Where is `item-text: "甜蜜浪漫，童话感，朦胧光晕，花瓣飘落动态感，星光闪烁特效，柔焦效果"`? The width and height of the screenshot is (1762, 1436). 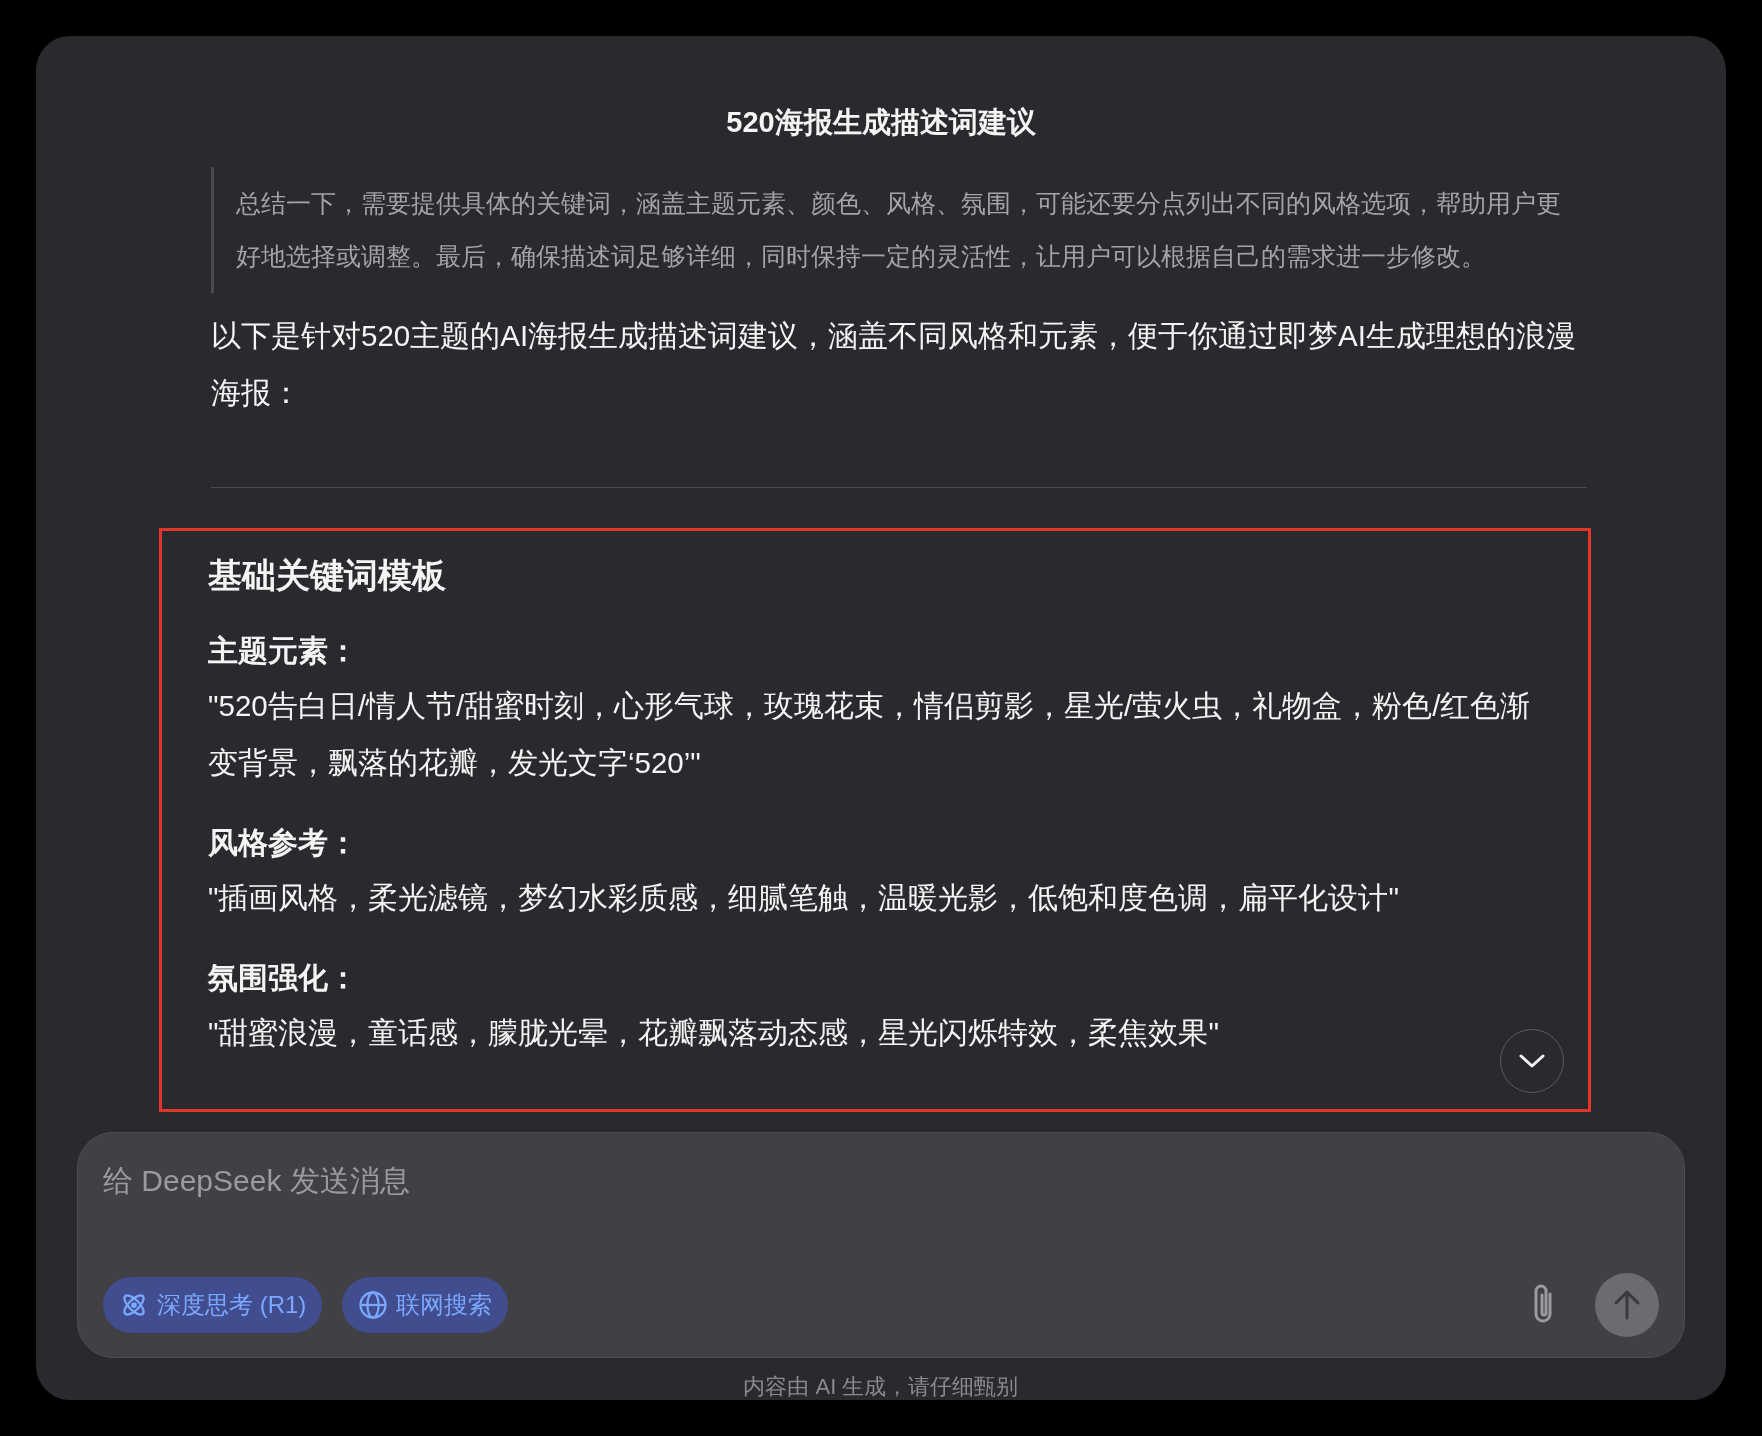 item-text: "甜蜜浪漫，童话感，朦胧光晕，花瓣飘落动态感，星光闪烁特效，柔焦效果" is located at coordinates (714, 1033).